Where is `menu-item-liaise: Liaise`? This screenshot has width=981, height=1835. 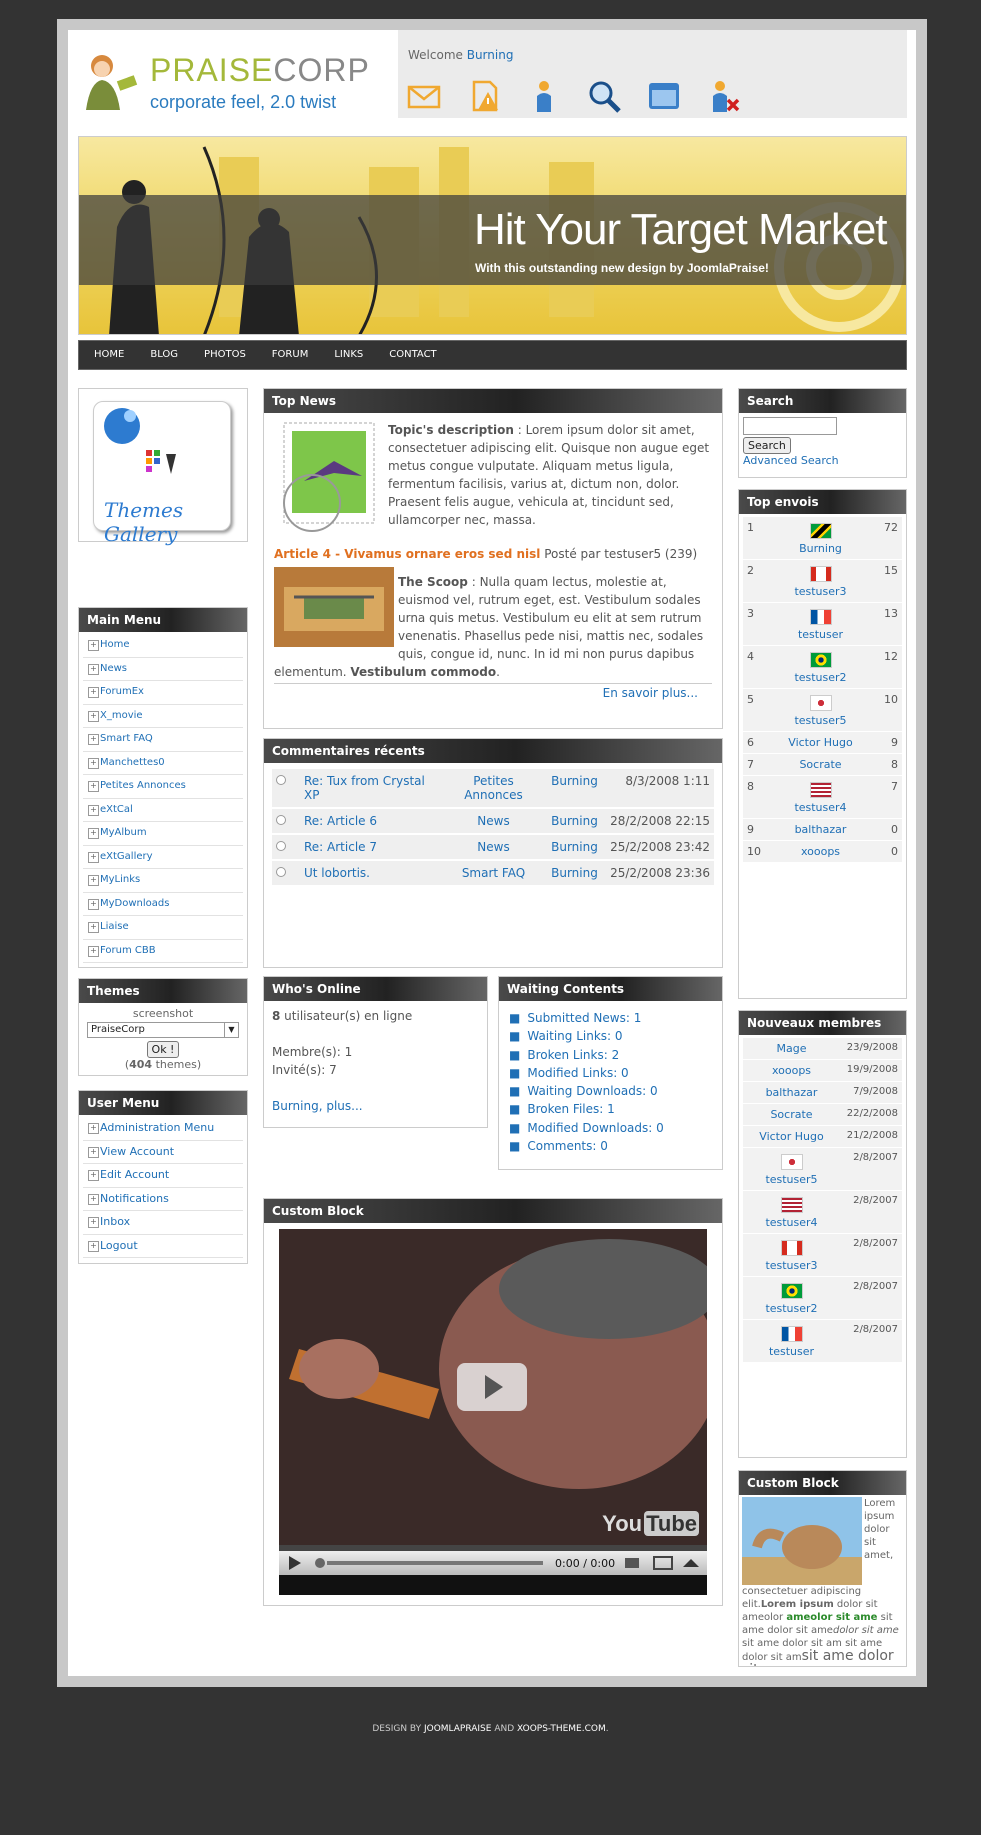 menu-item-liaise: Liaise is located at coordinates (163, 928).